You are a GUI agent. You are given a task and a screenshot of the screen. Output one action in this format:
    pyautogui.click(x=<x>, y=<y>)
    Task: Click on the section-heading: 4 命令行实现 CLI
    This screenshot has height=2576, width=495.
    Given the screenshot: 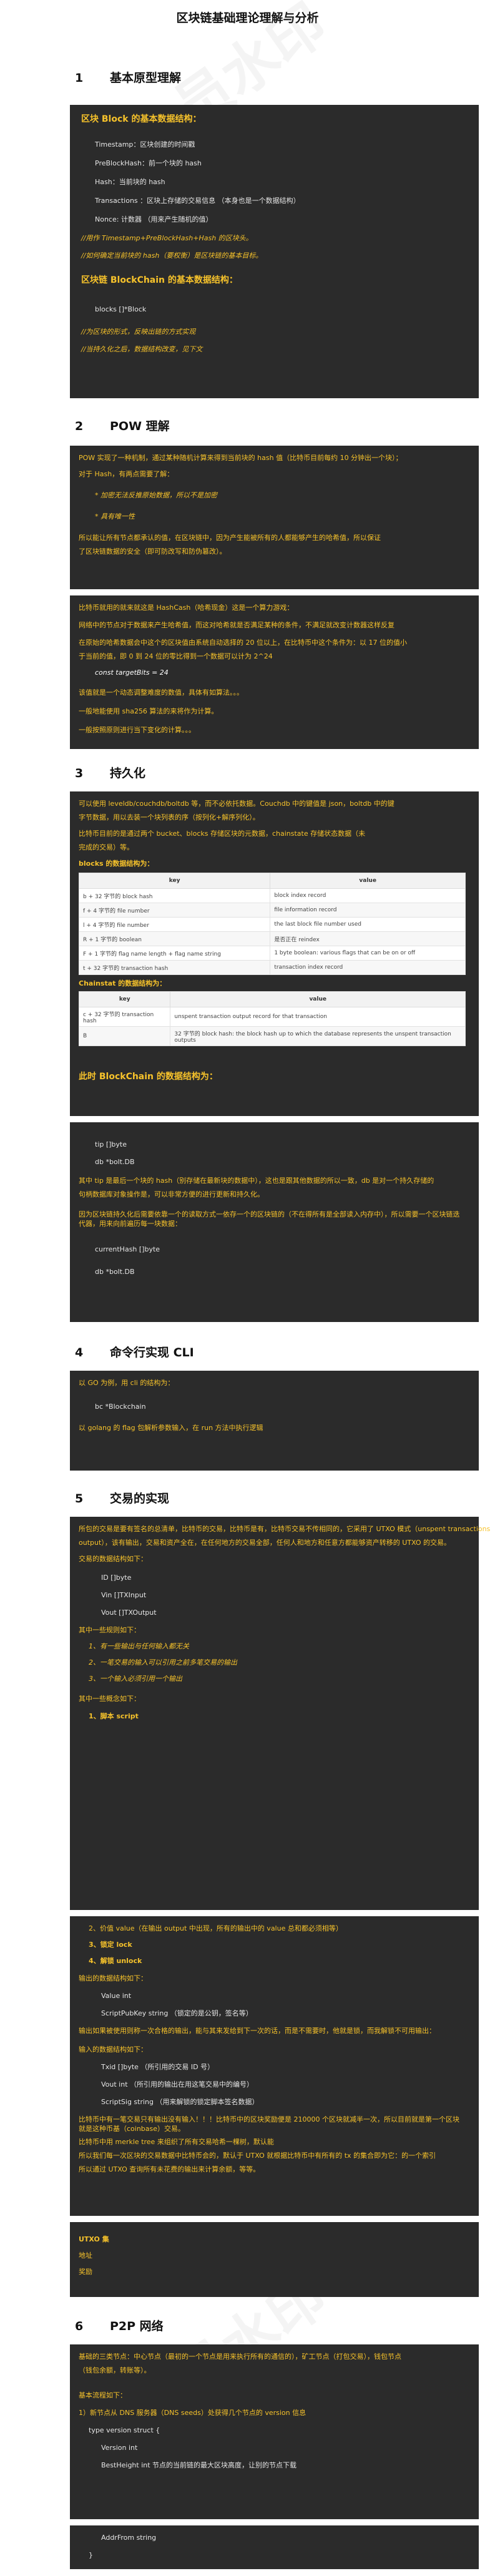 What is the action you would take?
    pyautogui.click(x=134, y=1352)
    